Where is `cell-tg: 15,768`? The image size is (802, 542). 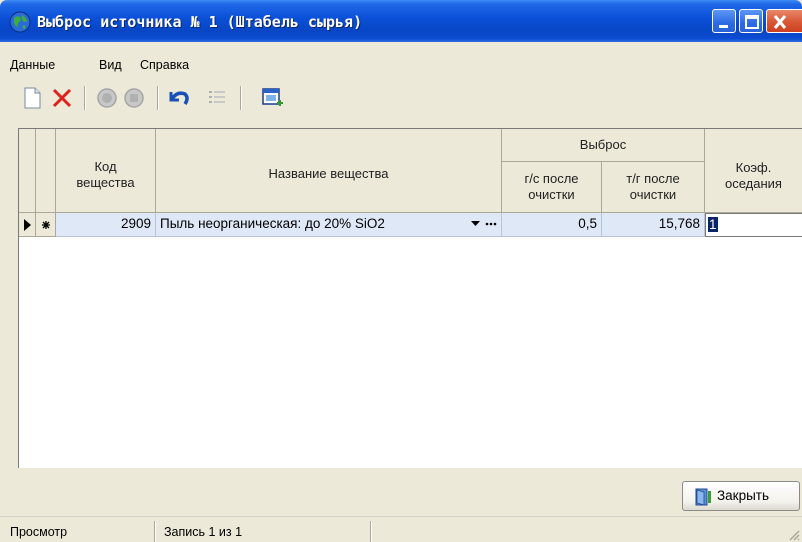
cell-tg: 15,768 is located at coordinates (653, 225).